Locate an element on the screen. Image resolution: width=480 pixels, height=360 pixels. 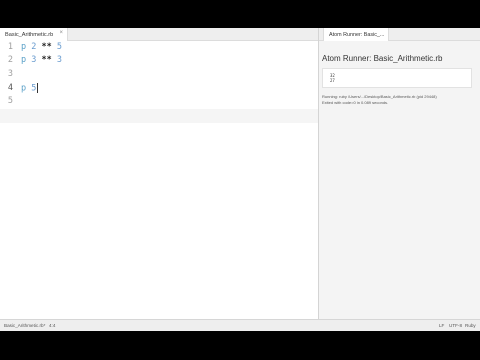
text-cursor is located at coordinates (38, 88).